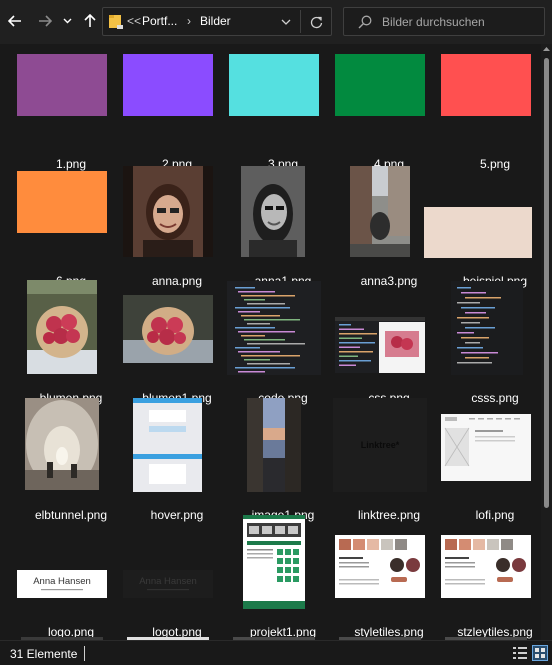  I want to click on arrow-left-icon, so click(14, 21).